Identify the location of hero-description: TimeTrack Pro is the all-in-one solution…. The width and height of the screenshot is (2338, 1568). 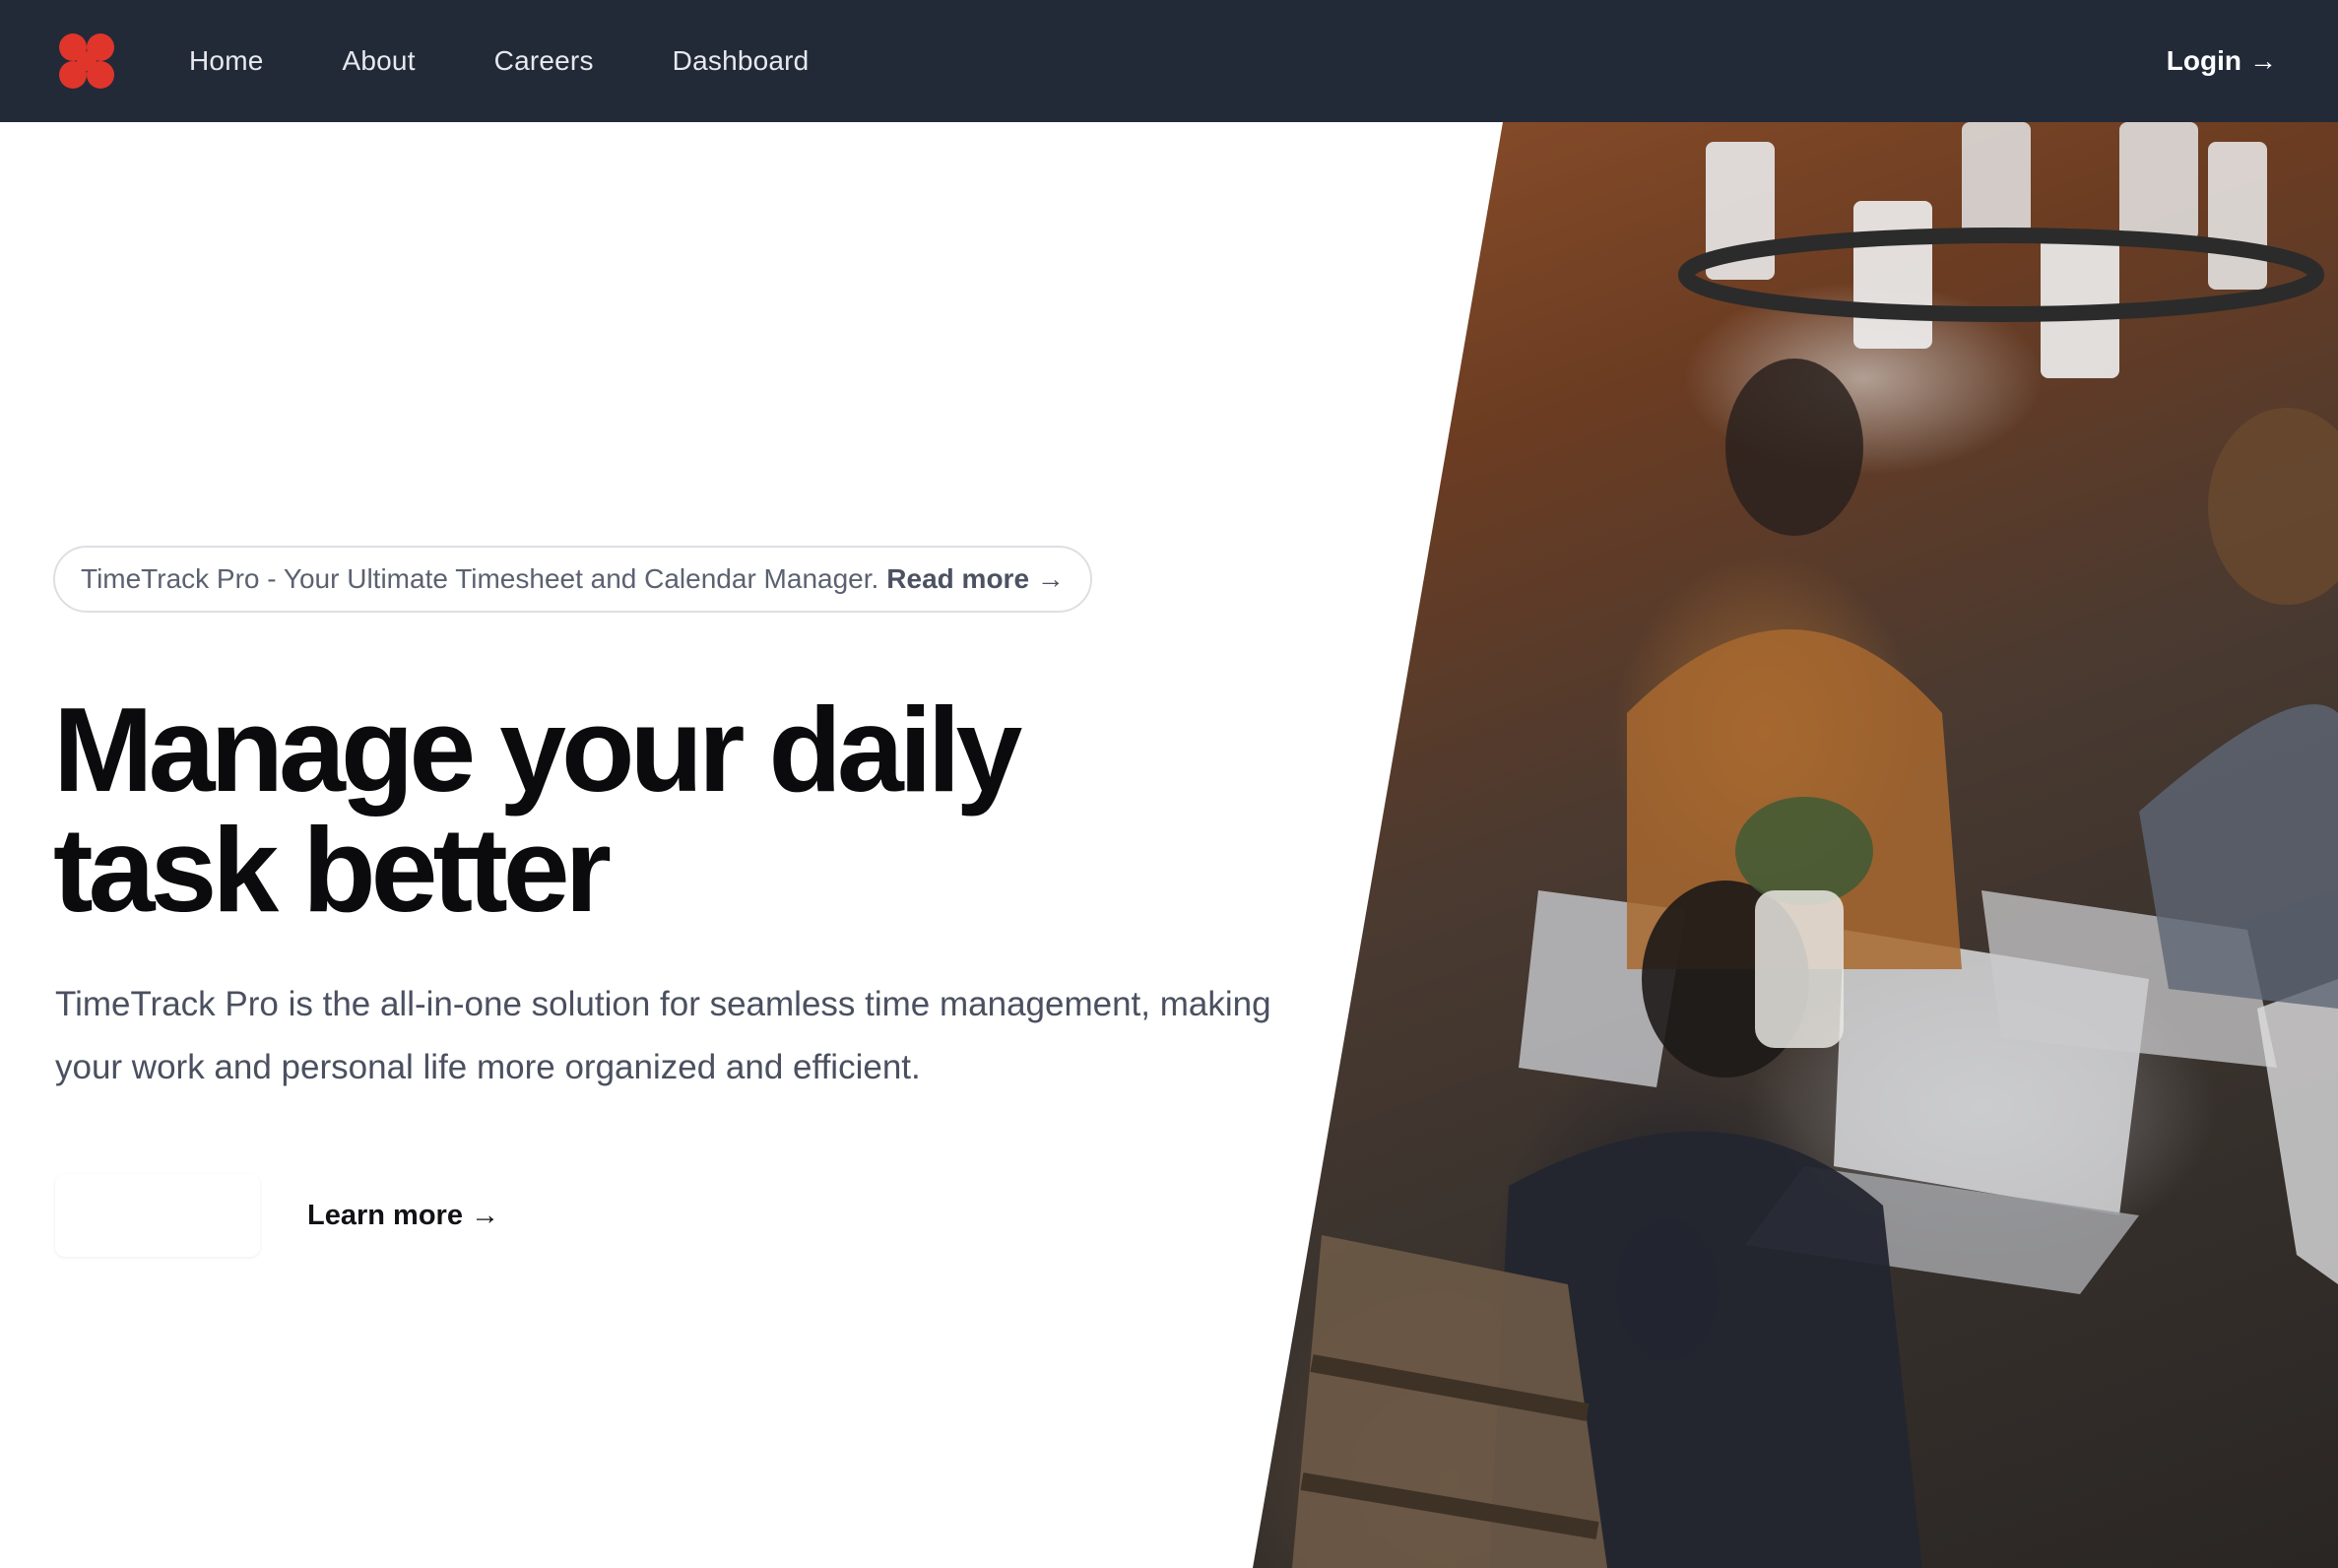
(663, 1036).